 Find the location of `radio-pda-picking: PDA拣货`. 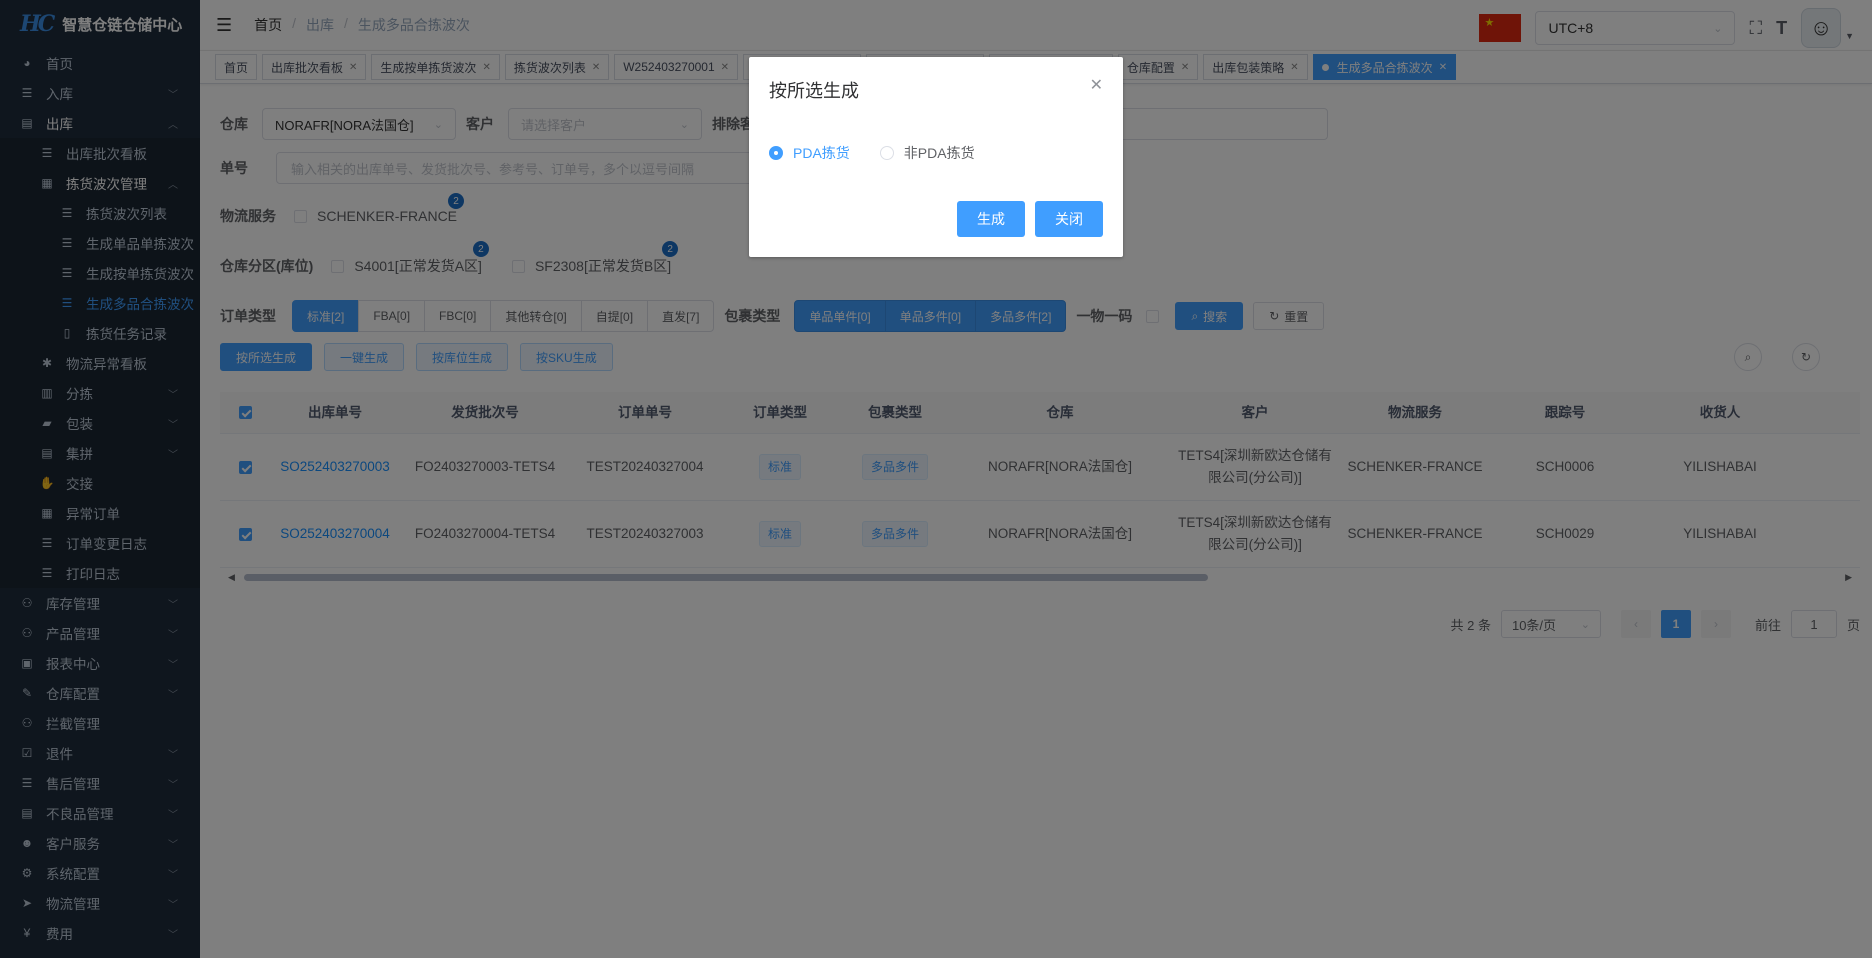

radio-pda-picking: PDA拣货 is located at coordinates (809, 153).